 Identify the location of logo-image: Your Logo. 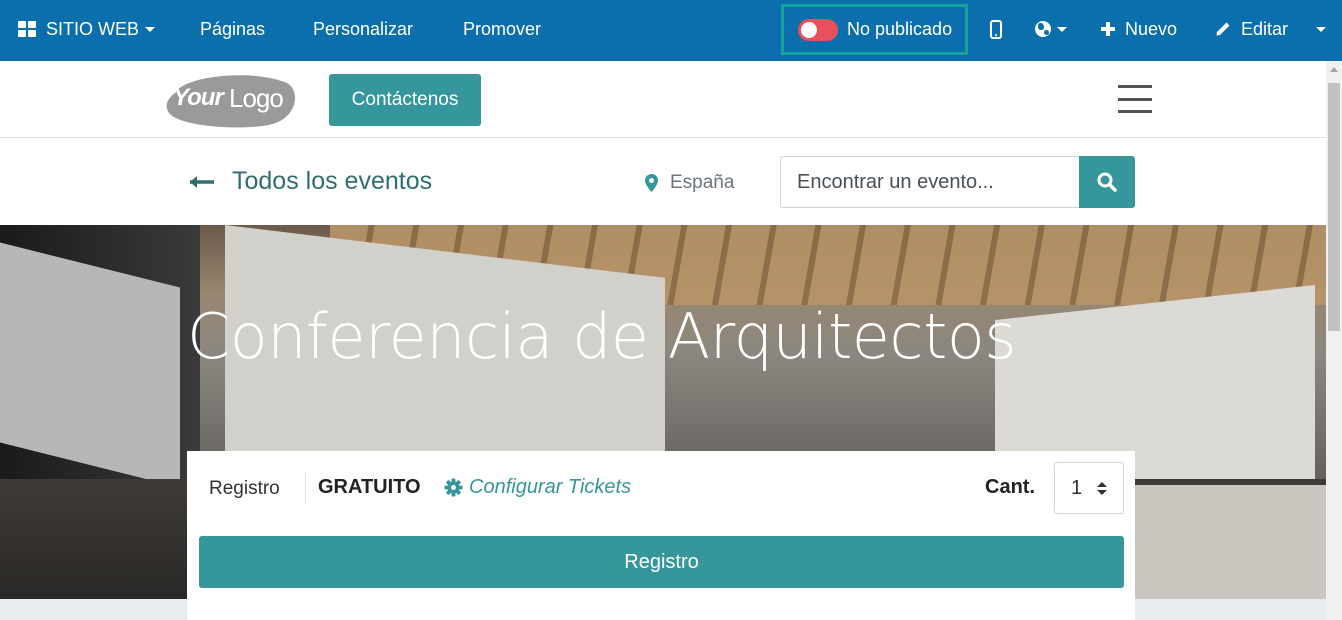
(231, 101).